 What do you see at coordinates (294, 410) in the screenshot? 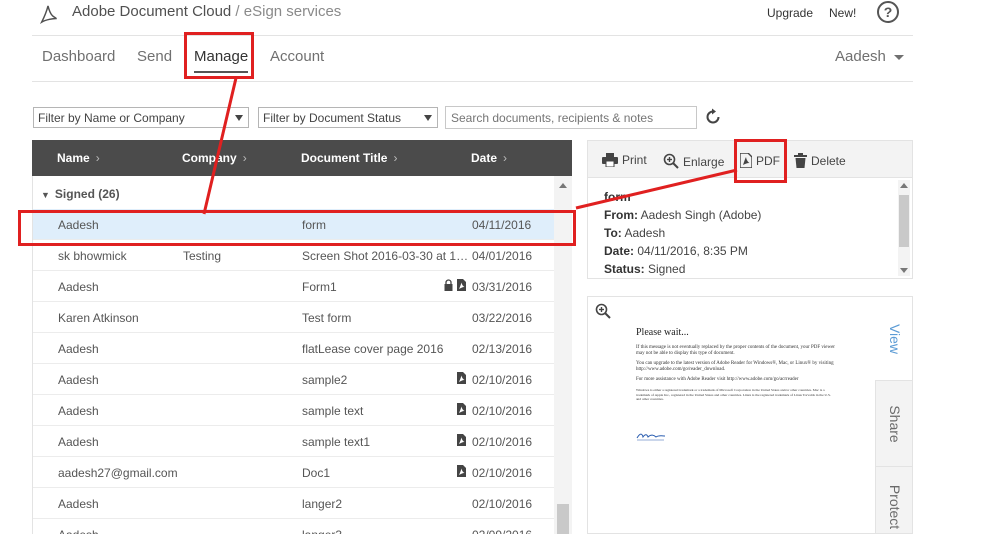
I see `table-row: Aadesh sample text 02/10/2016` at bounding box center [294, 410].